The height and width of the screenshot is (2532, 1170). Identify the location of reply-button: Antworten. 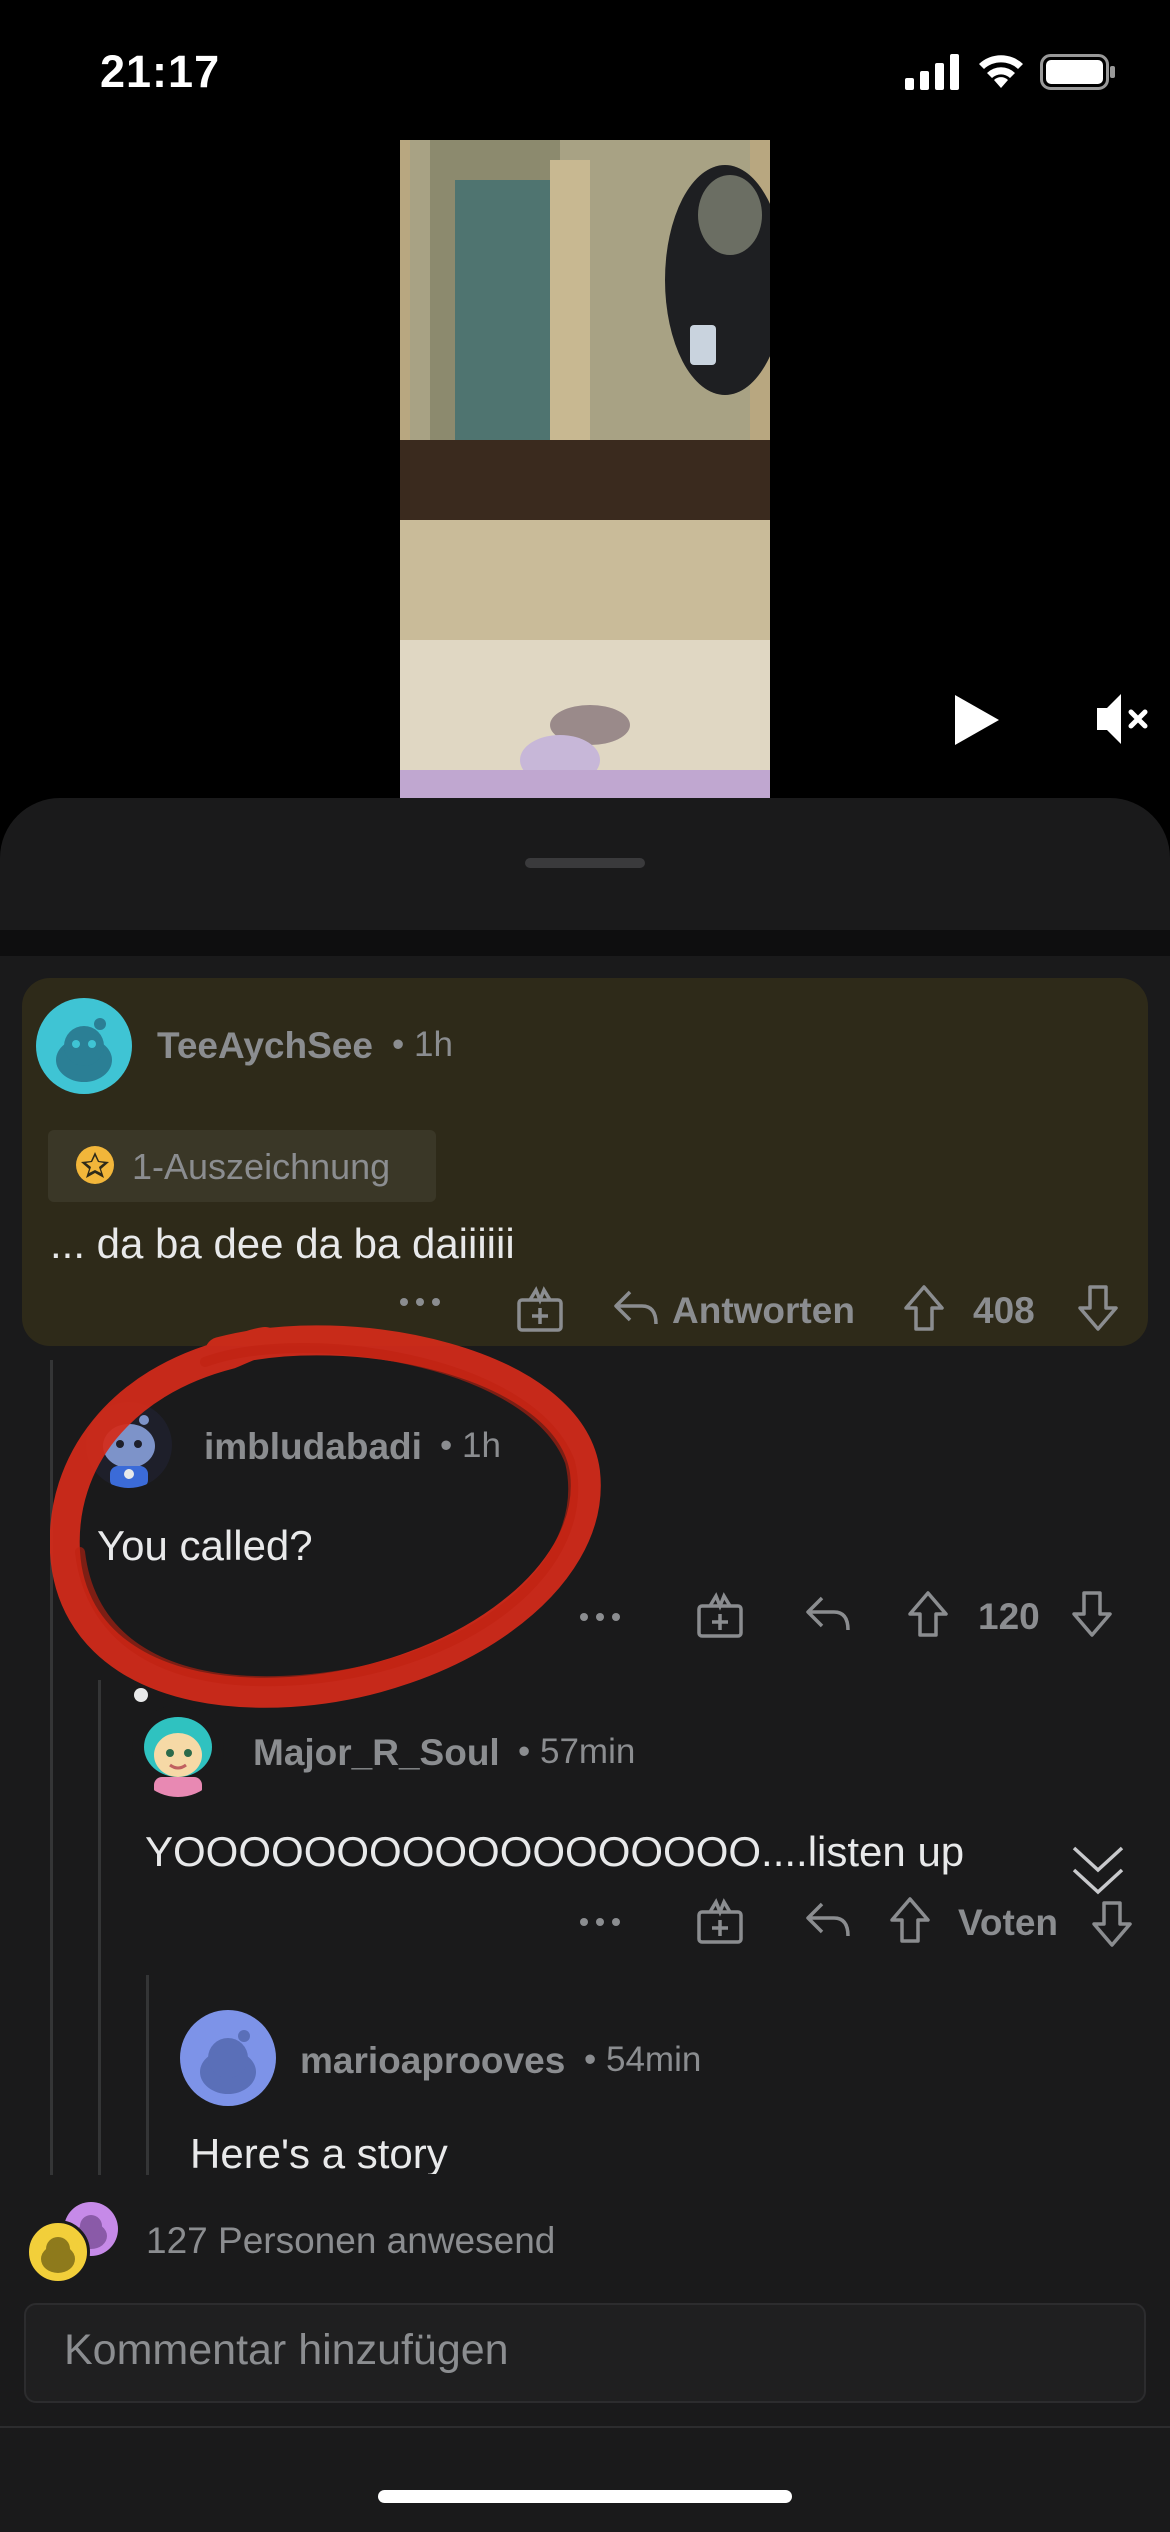
(763, 1311).